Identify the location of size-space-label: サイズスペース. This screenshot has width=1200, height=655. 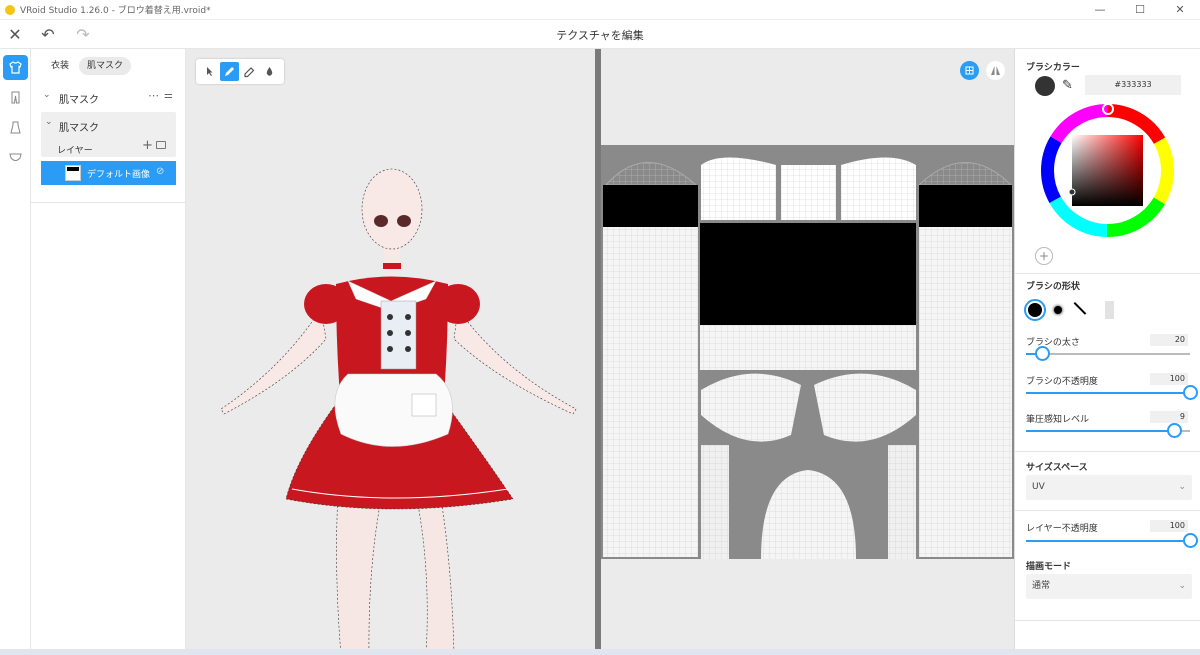
(1057, 468).